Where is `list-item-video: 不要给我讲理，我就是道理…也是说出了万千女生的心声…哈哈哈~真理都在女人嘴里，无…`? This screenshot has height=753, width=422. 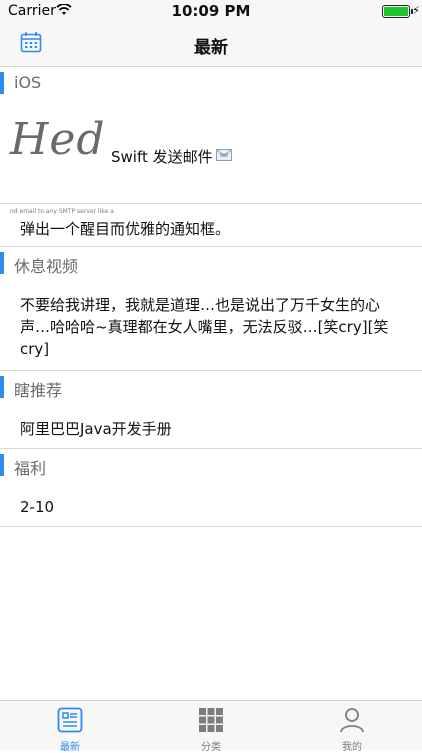 list-item-video: 不要给我讲理，我就是道理…也是说出了万千女生的心声…哈哈哈~真理都在女人嘴里，无… is located at coordinates (211, 324).